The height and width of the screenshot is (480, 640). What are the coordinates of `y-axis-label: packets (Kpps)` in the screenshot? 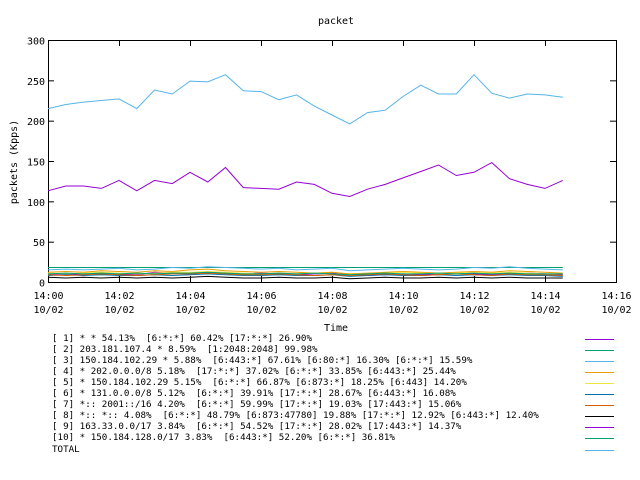 It's located at (14, 162).